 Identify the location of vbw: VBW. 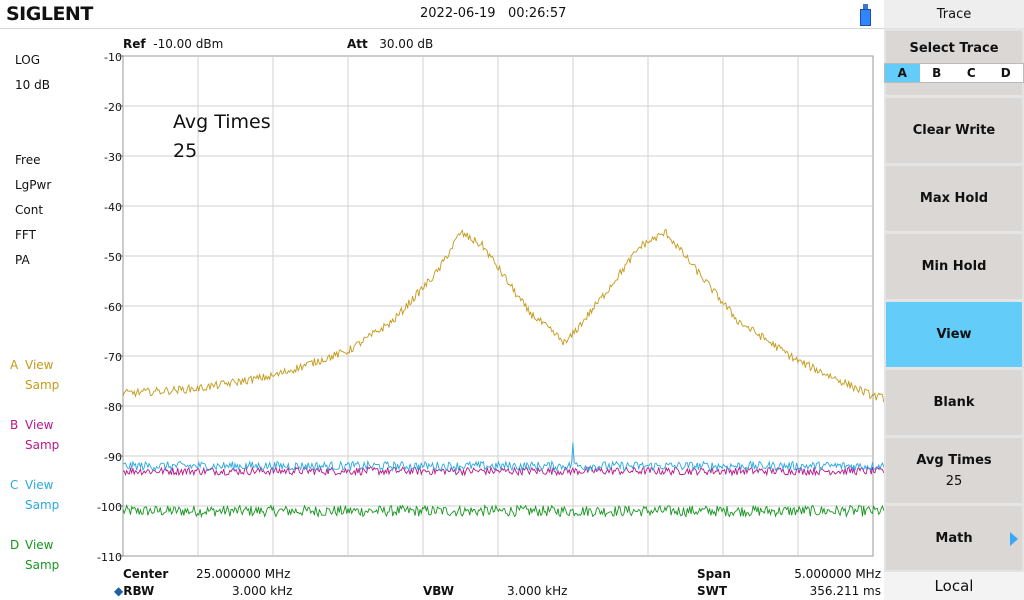
(438, 591).